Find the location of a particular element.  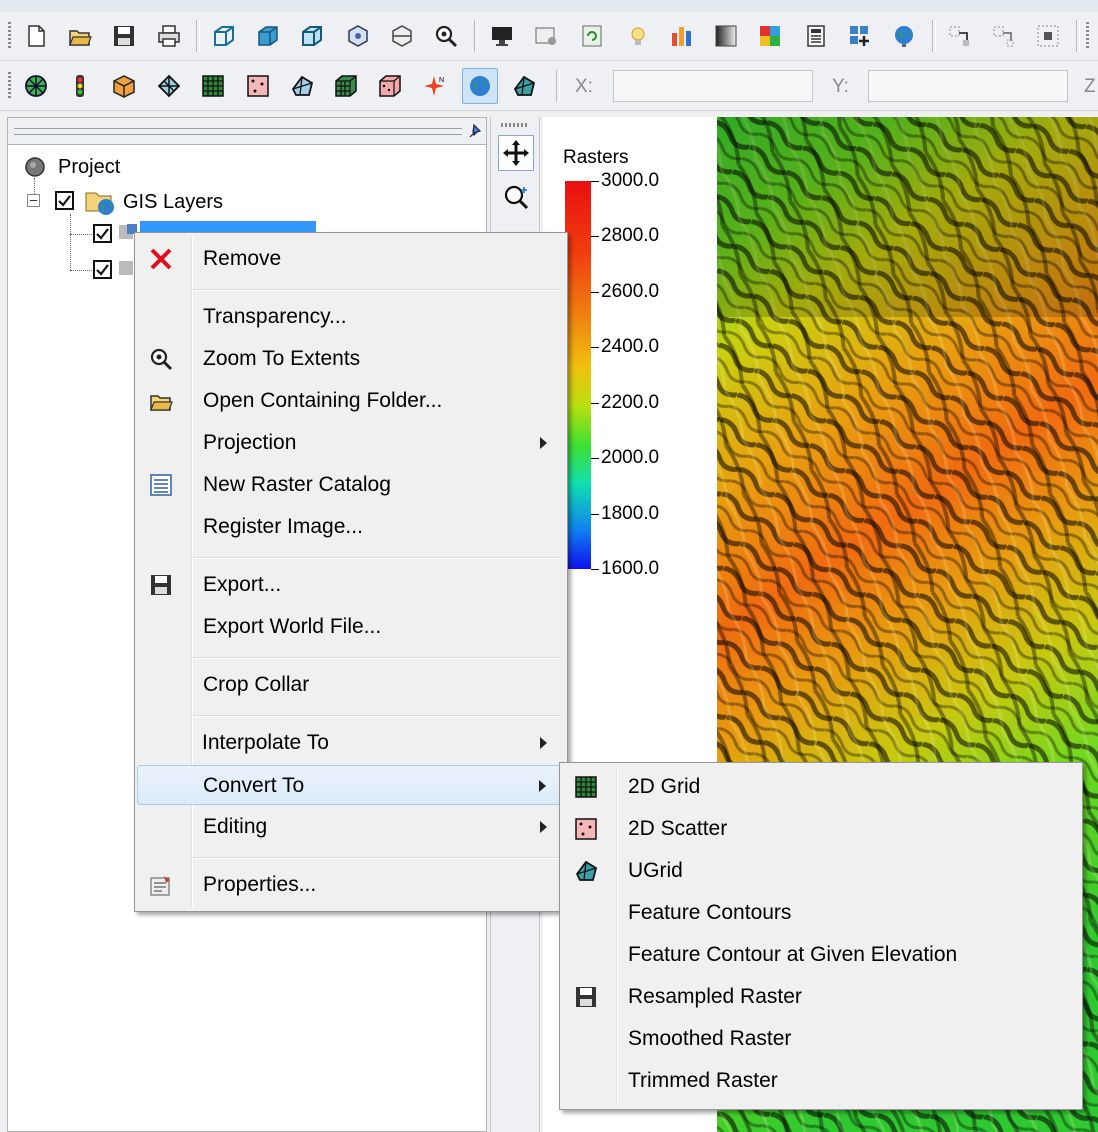

gis-layers-checkbox is located at coordinates (64, 200).